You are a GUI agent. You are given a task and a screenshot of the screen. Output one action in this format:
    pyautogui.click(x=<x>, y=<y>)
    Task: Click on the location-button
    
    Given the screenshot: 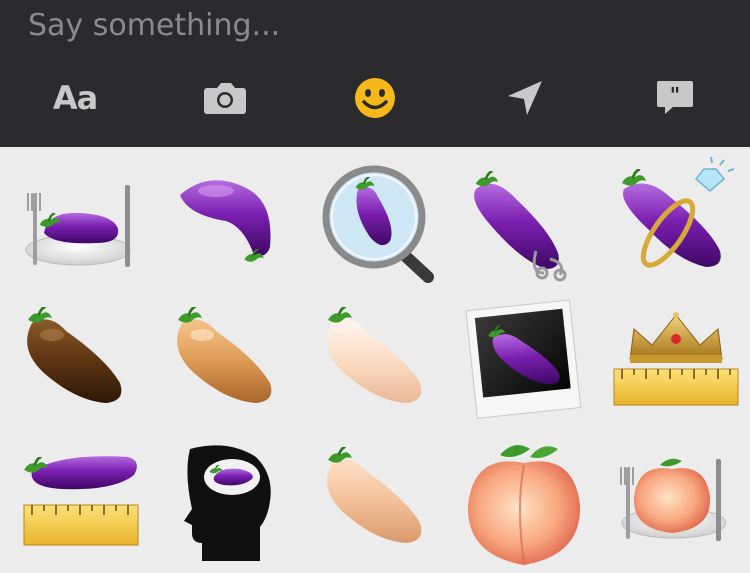 What is the action you would take?
    pyautogui.click(x=525, y=98)
    